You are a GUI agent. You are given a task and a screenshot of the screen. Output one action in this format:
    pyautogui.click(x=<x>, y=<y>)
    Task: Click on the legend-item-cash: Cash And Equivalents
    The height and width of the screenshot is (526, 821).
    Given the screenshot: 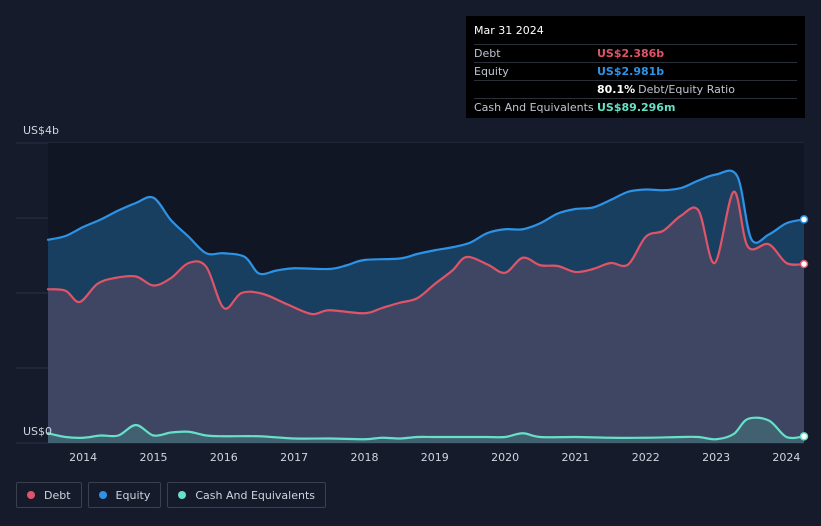 What is the action you would take?
    pyautogui.click(x=246, y=495)
    